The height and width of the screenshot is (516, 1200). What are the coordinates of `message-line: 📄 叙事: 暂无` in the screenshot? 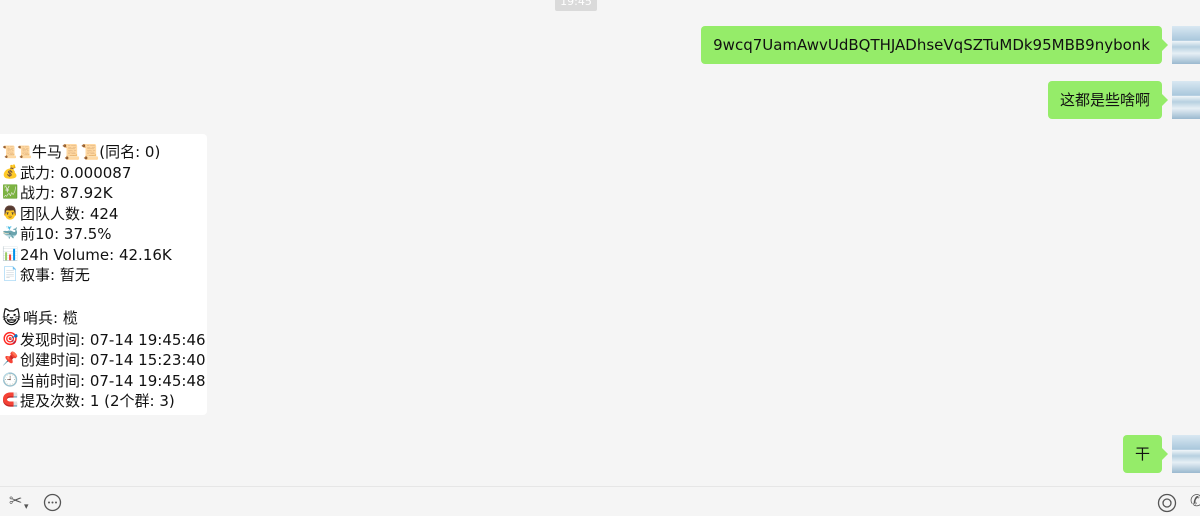 It's located at (46, 275).